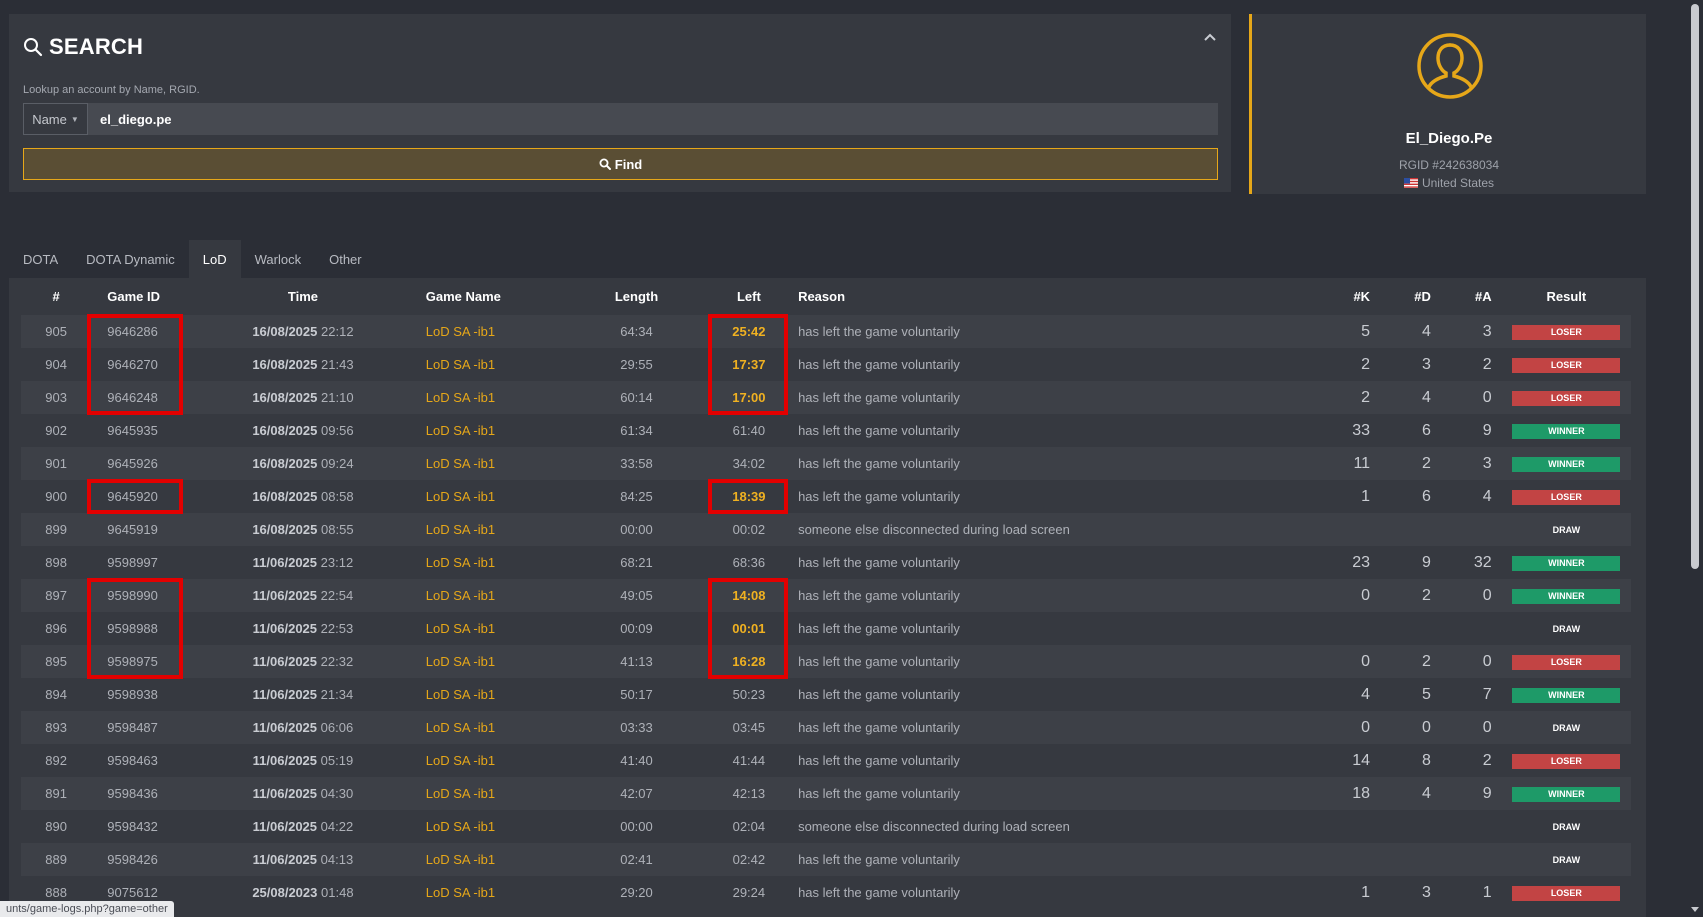 The image size is (1703, 917). Describe the element at coordinates (303, 296) in the screenshot. I see `header-time: Time` at that location.